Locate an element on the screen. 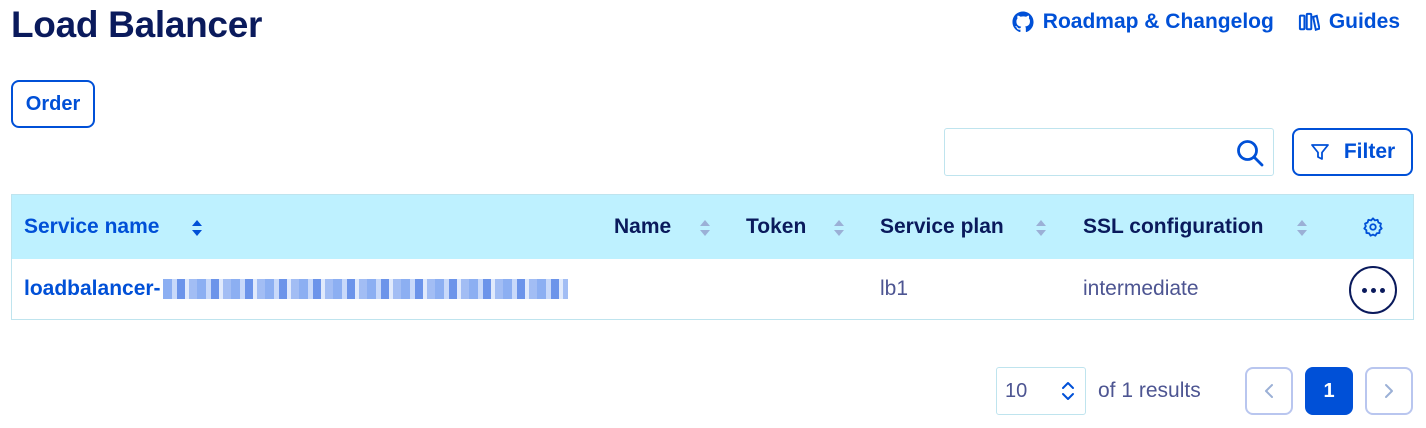  page-size-select: 10 is located at coordinates (1041, 391).